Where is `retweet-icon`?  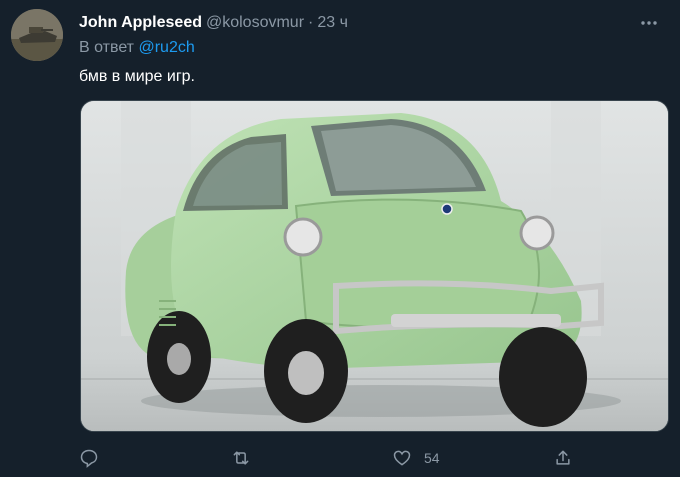
retweet-icon is located at coordinates (241, 458).